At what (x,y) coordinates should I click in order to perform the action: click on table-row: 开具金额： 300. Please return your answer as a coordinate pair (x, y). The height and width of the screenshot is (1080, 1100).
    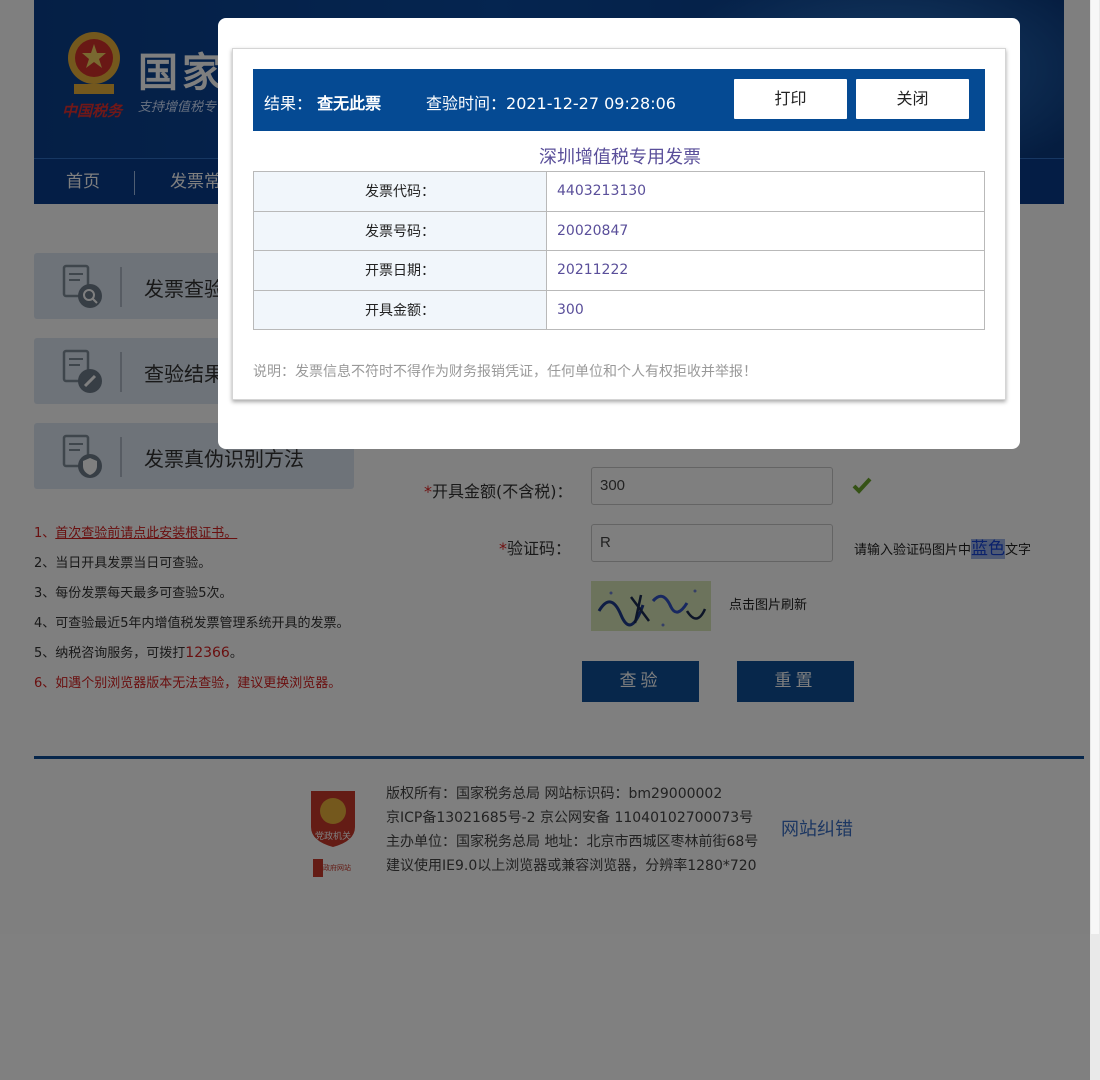
    Looking at the image, I should click on (619, 309).